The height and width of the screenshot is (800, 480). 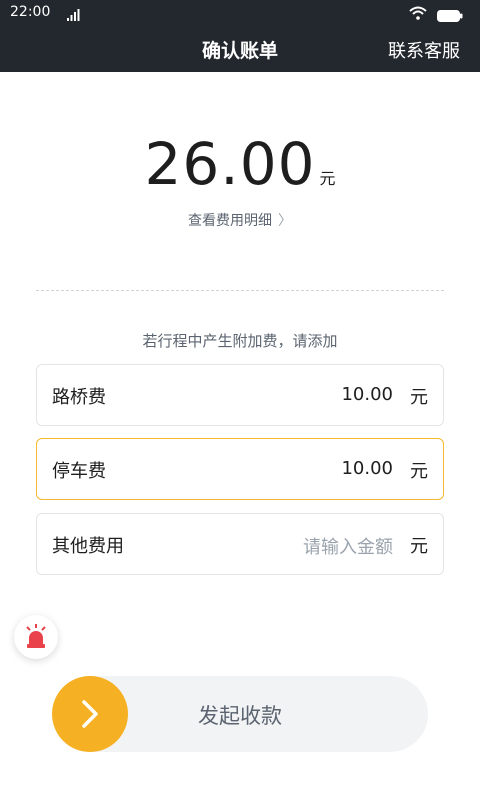 I want to click on wifi-icon, so click(x=418, y=14).